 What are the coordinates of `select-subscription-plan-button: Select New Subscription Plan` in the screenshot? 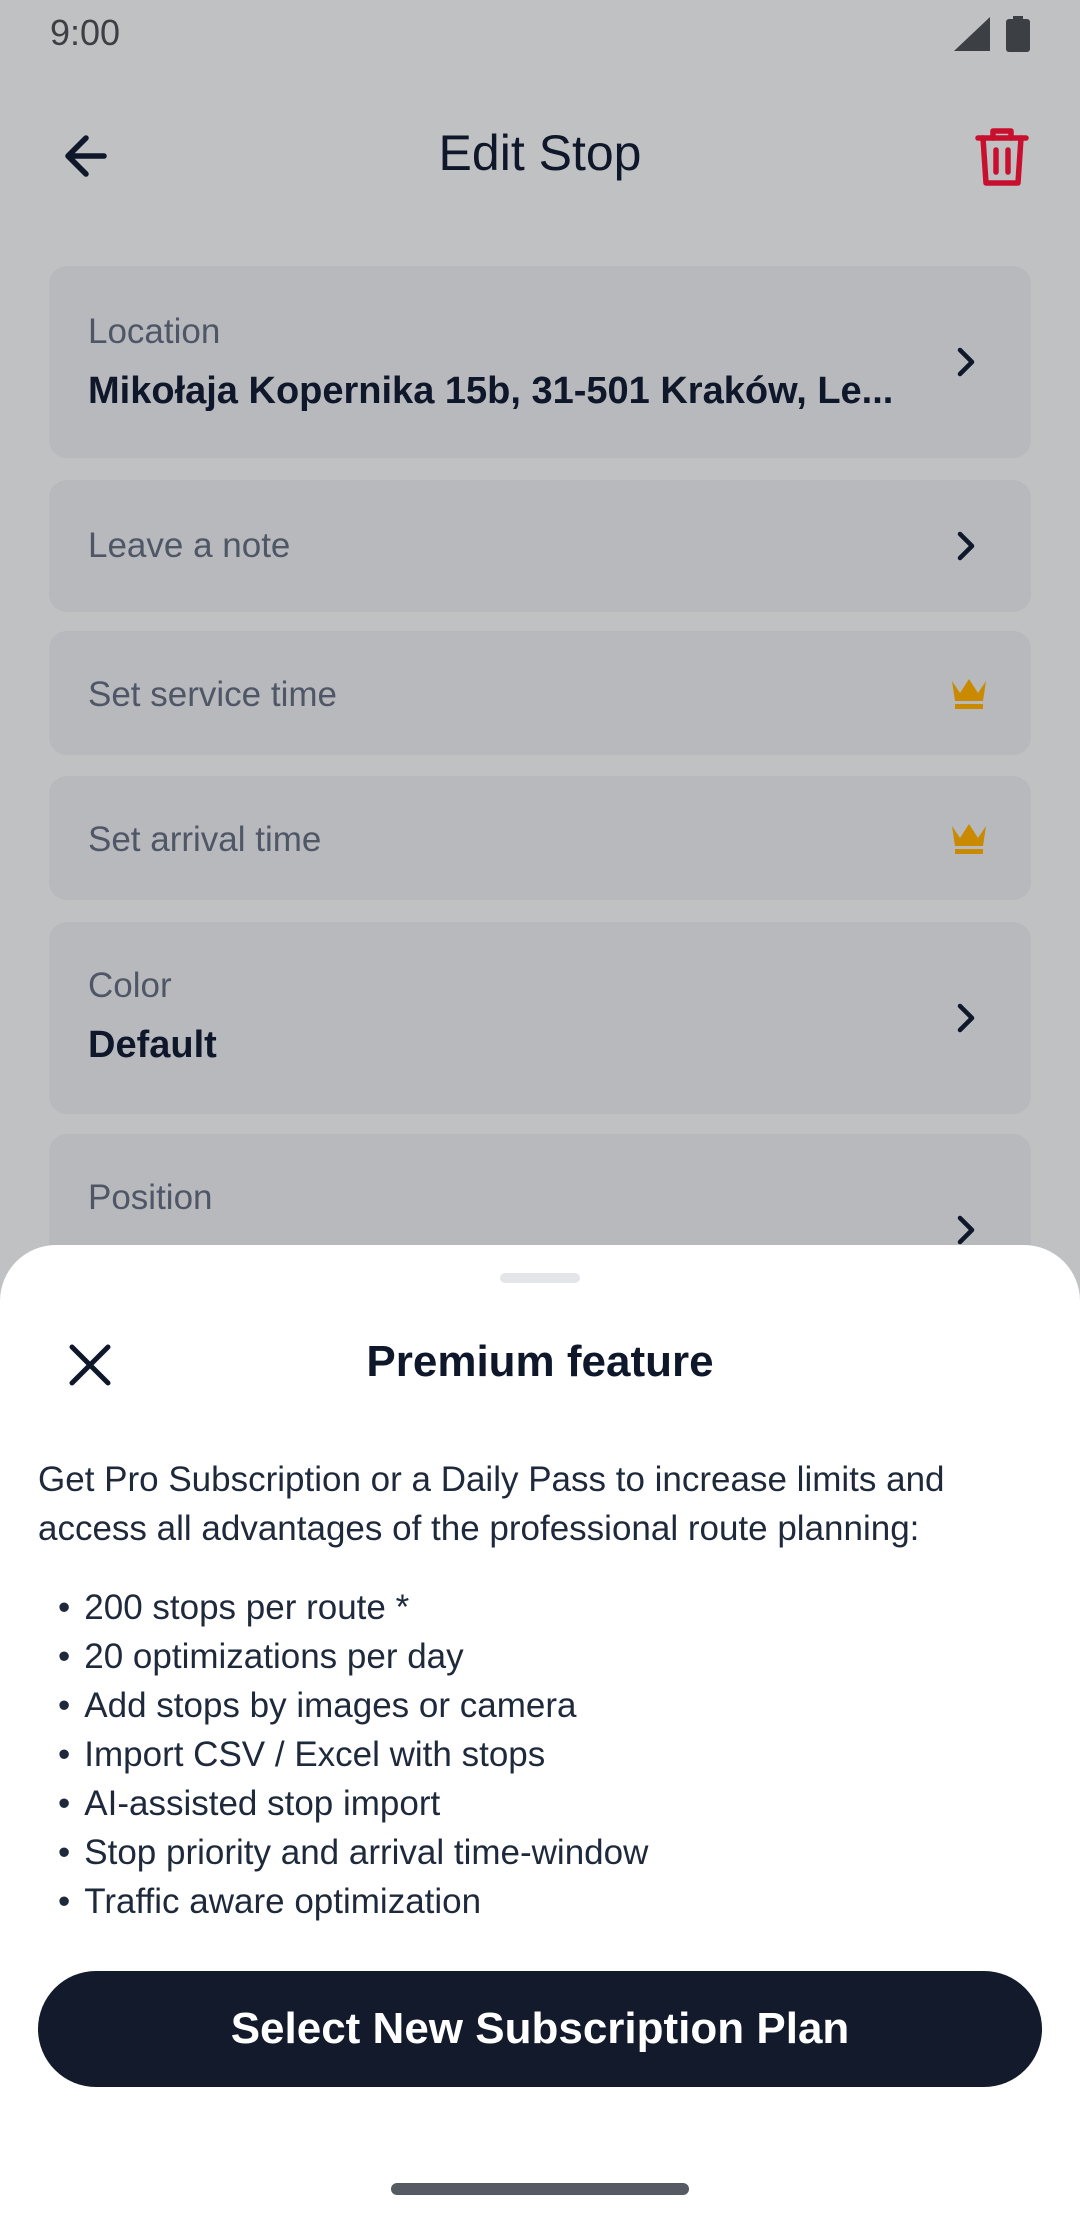 It's located at (540, 2029).